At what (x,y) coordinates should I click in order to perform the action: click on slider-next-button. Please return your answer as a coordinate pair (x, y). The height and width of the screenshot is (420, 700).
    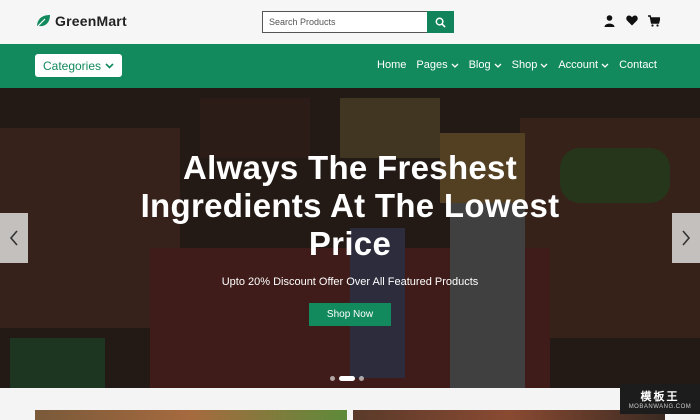
    Looking at the image, I should click on (686, 238).